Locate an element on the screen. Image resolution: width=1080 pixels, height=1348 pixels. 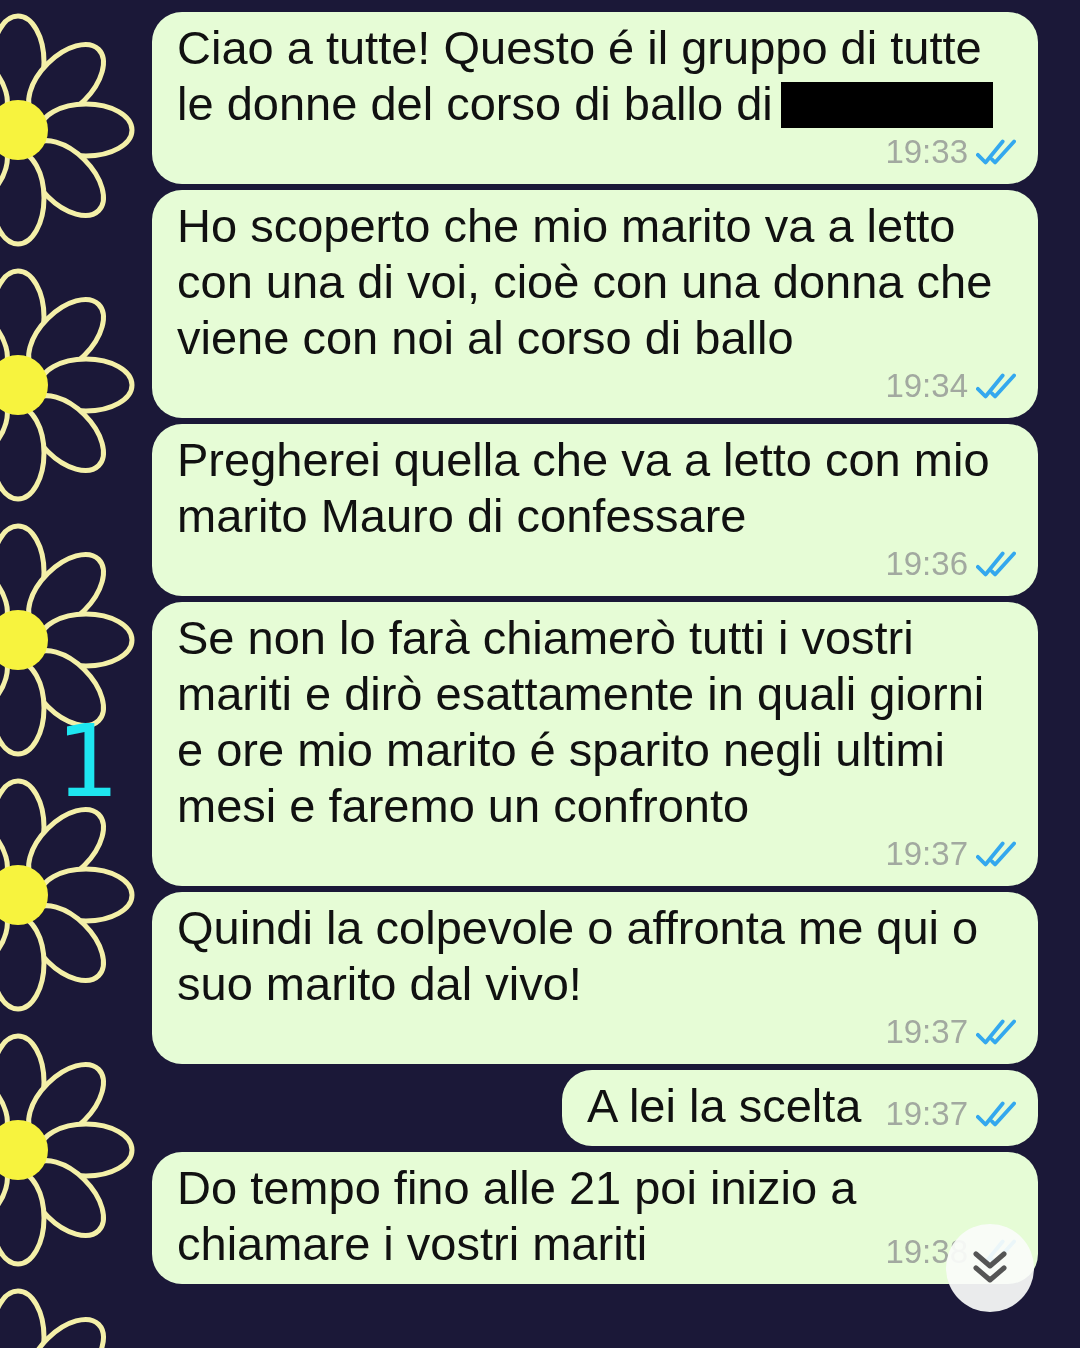
message-text: A lei la scelta is located at coordinates (724, 1106).